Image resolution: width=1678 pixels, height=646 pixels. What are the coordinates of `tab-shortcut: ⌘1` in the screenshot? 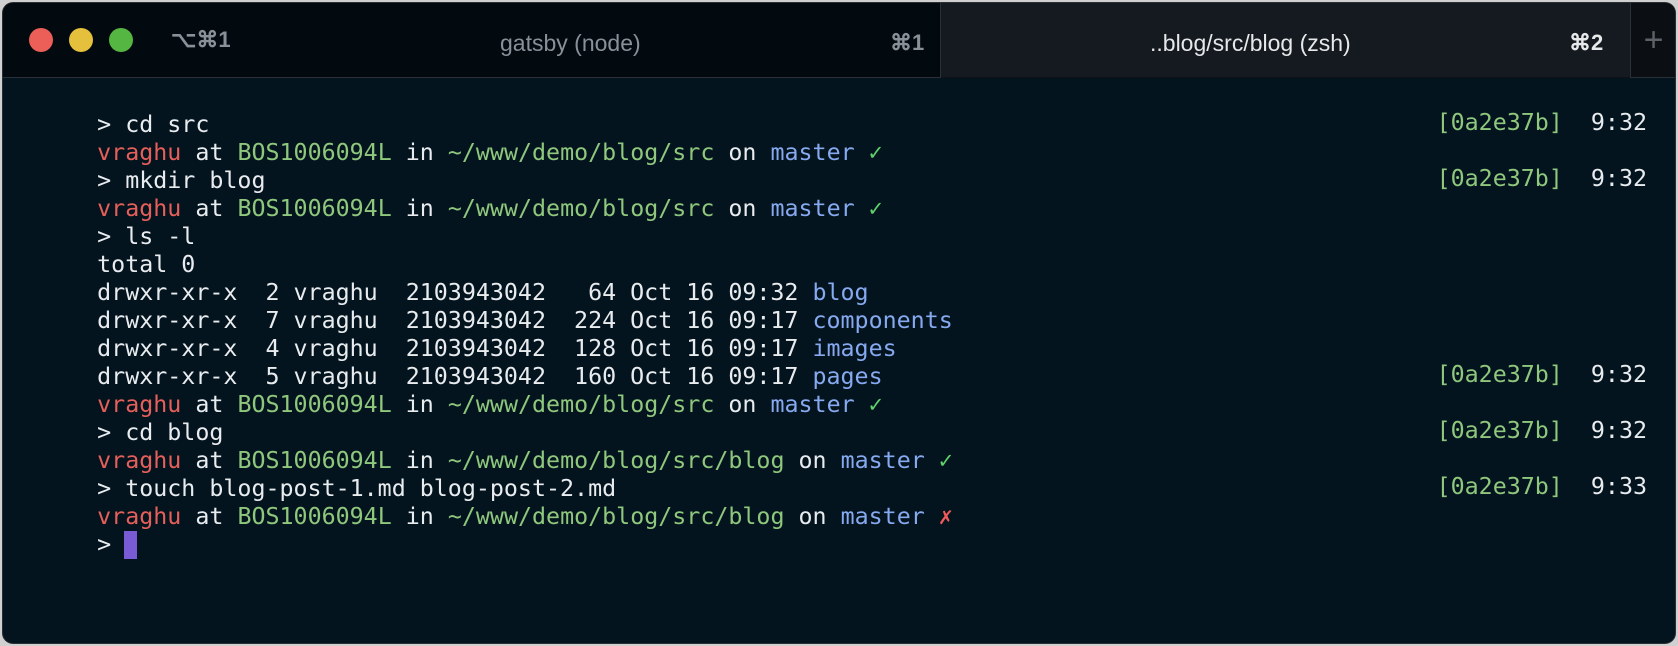 It's located at (907, 42).